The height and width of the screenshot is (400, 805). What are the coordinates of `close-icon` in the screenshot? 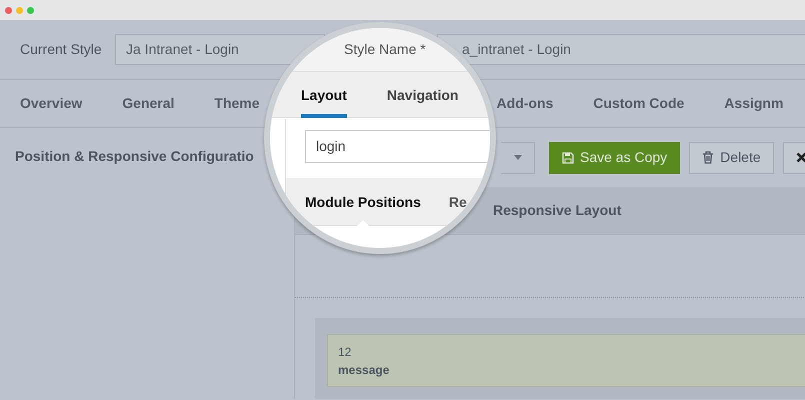 It's located at (800, 157).